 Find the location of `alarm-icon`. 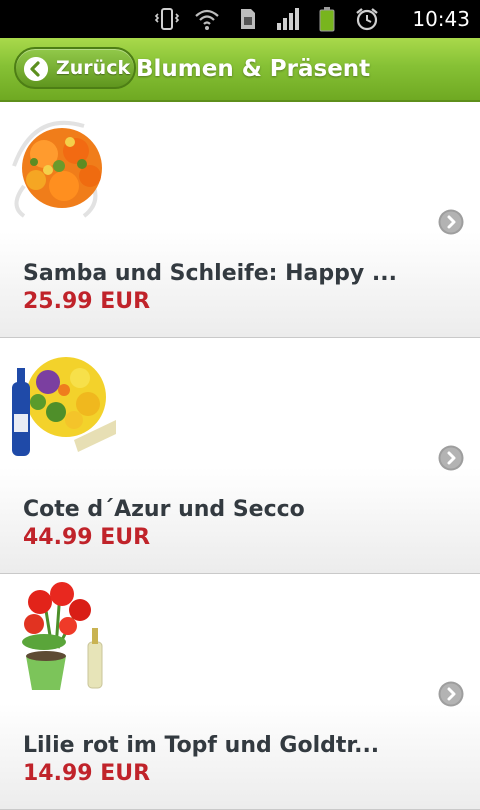

alarm-icon is located at coordinates (367, 19).